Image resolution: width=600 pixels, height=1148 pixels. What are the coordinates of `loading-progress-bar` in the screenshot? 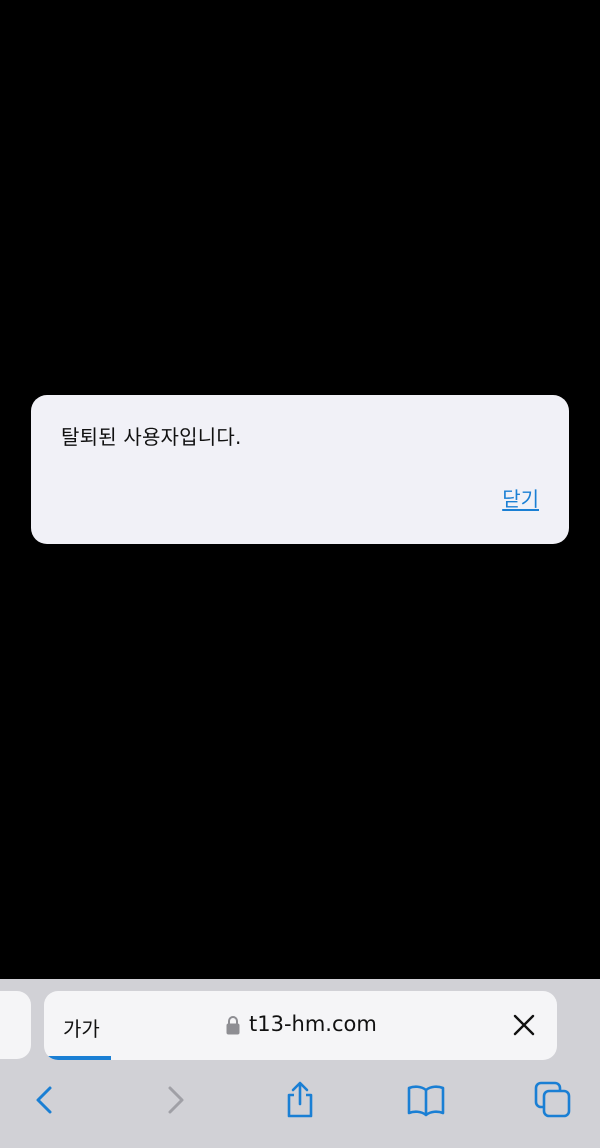 It's located at (77, 1058).